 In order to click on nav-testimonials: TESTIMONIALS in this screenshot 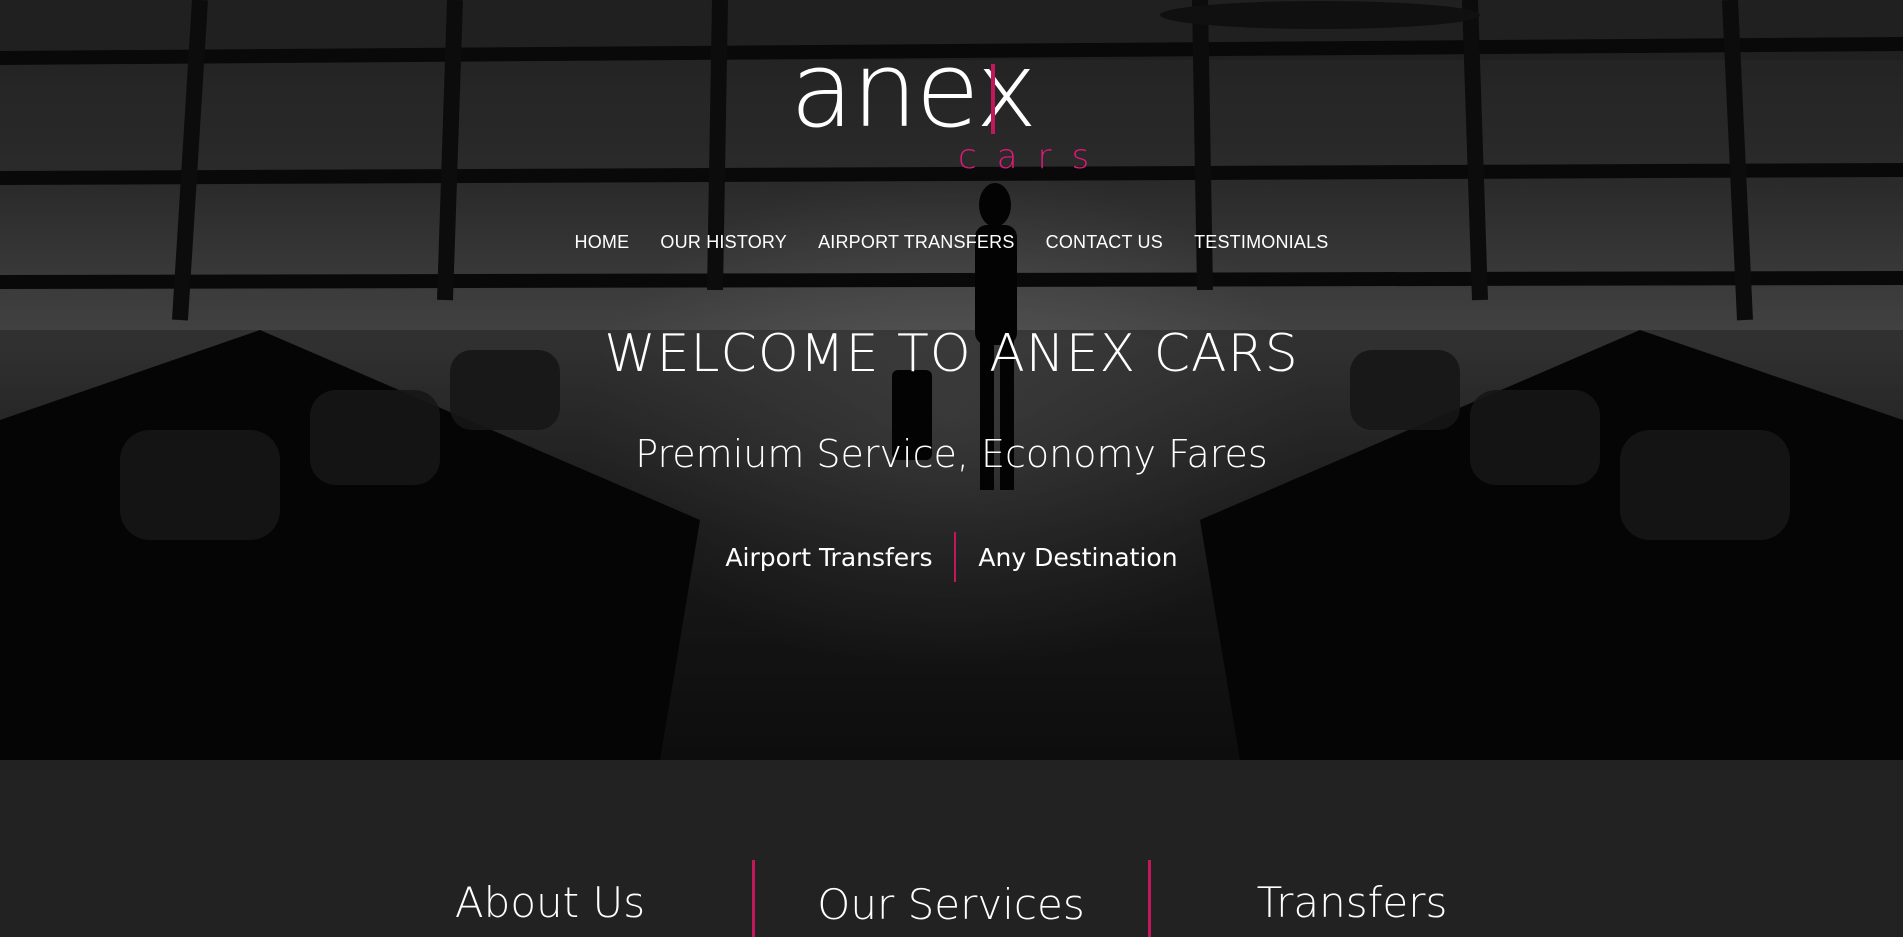, I will do `click(1261, 242)`.